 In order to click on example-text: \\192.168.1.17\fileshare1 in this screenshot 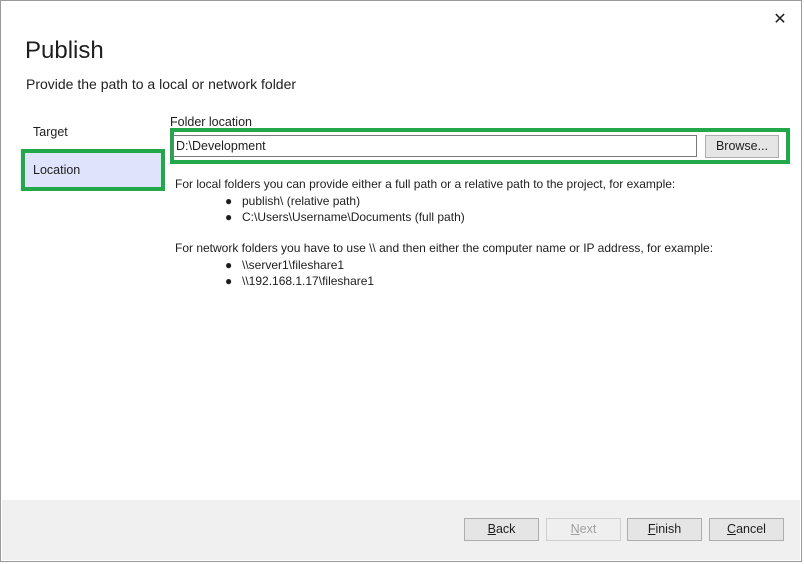, I will do `click(308, 281)`.